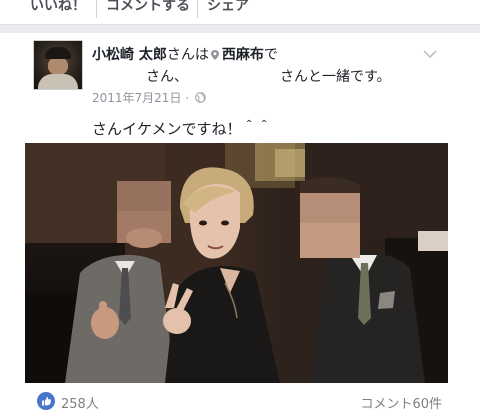 This screenshot has height=419, width=480. What do you see at coordinates (46, 401) in the screenshot?
I see `thumbs-up-icon` at bounding box center [46, 401].